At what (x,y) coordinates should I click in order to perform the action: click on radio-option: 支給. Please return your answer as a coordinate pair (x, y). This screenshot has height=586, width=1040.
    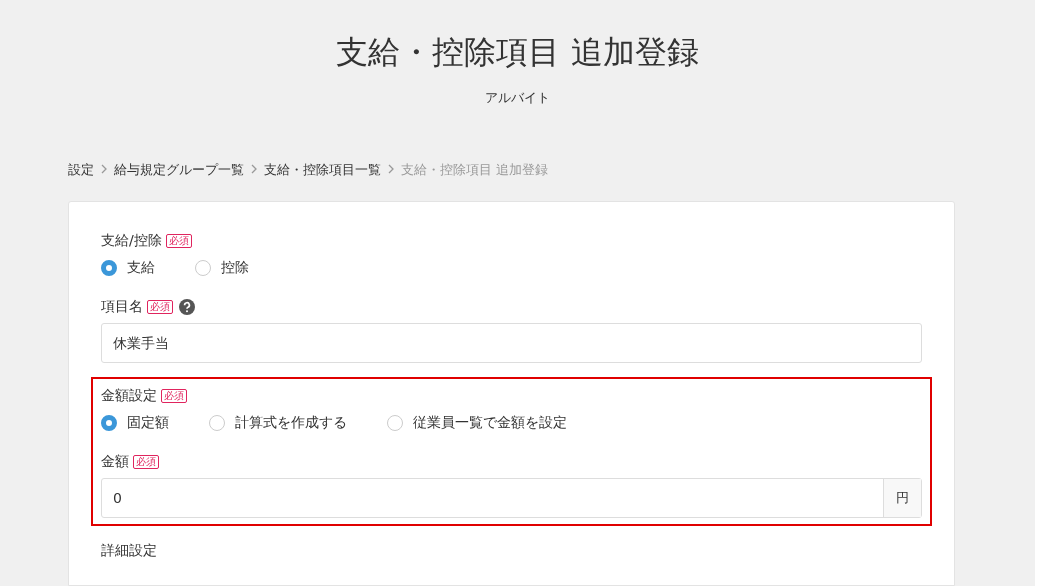
    Looking at the image, I should click on (128, 267).